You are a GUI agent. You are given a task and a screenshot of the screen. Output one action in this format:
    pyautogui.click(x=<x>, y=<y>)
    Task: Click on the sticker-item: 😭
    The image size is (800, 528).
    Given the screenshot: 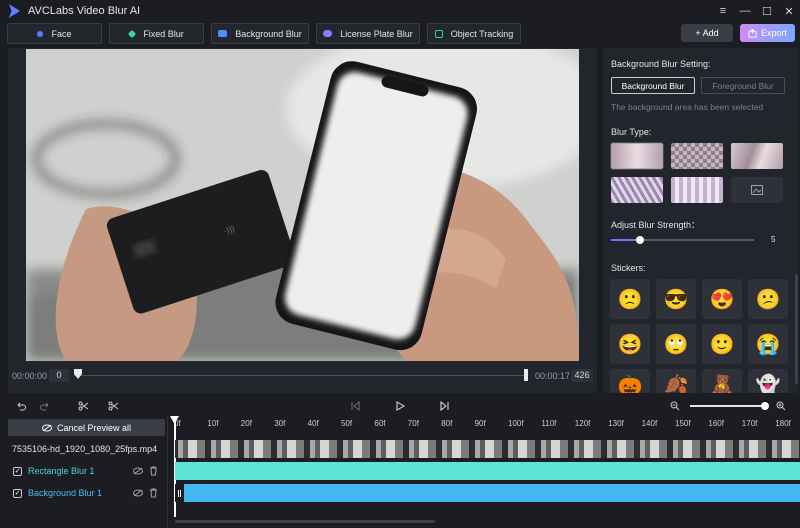 What is the action you would take?
    pyautogui.click(x=768, y=344)
    